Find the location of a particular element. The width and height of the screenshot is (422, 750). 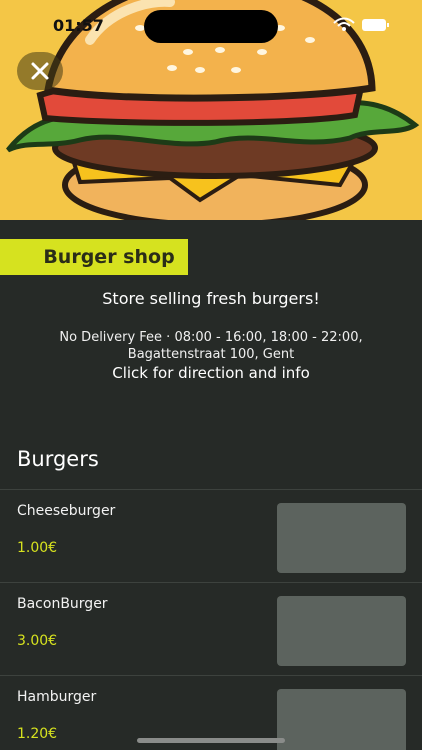

item-name: Hamburger is located at coordinates (57, 697).